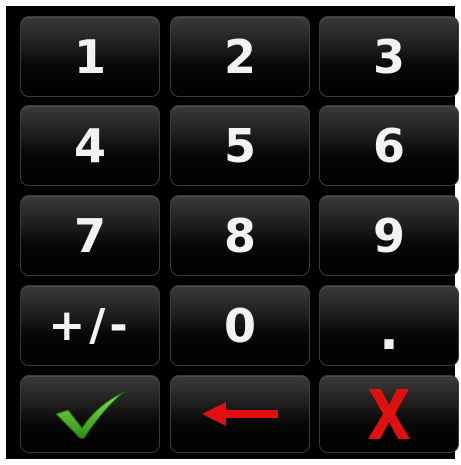 Image resolution: width=461 pixels, height=465 pixels. I want to click on key-label: 3, so click(388, 56).